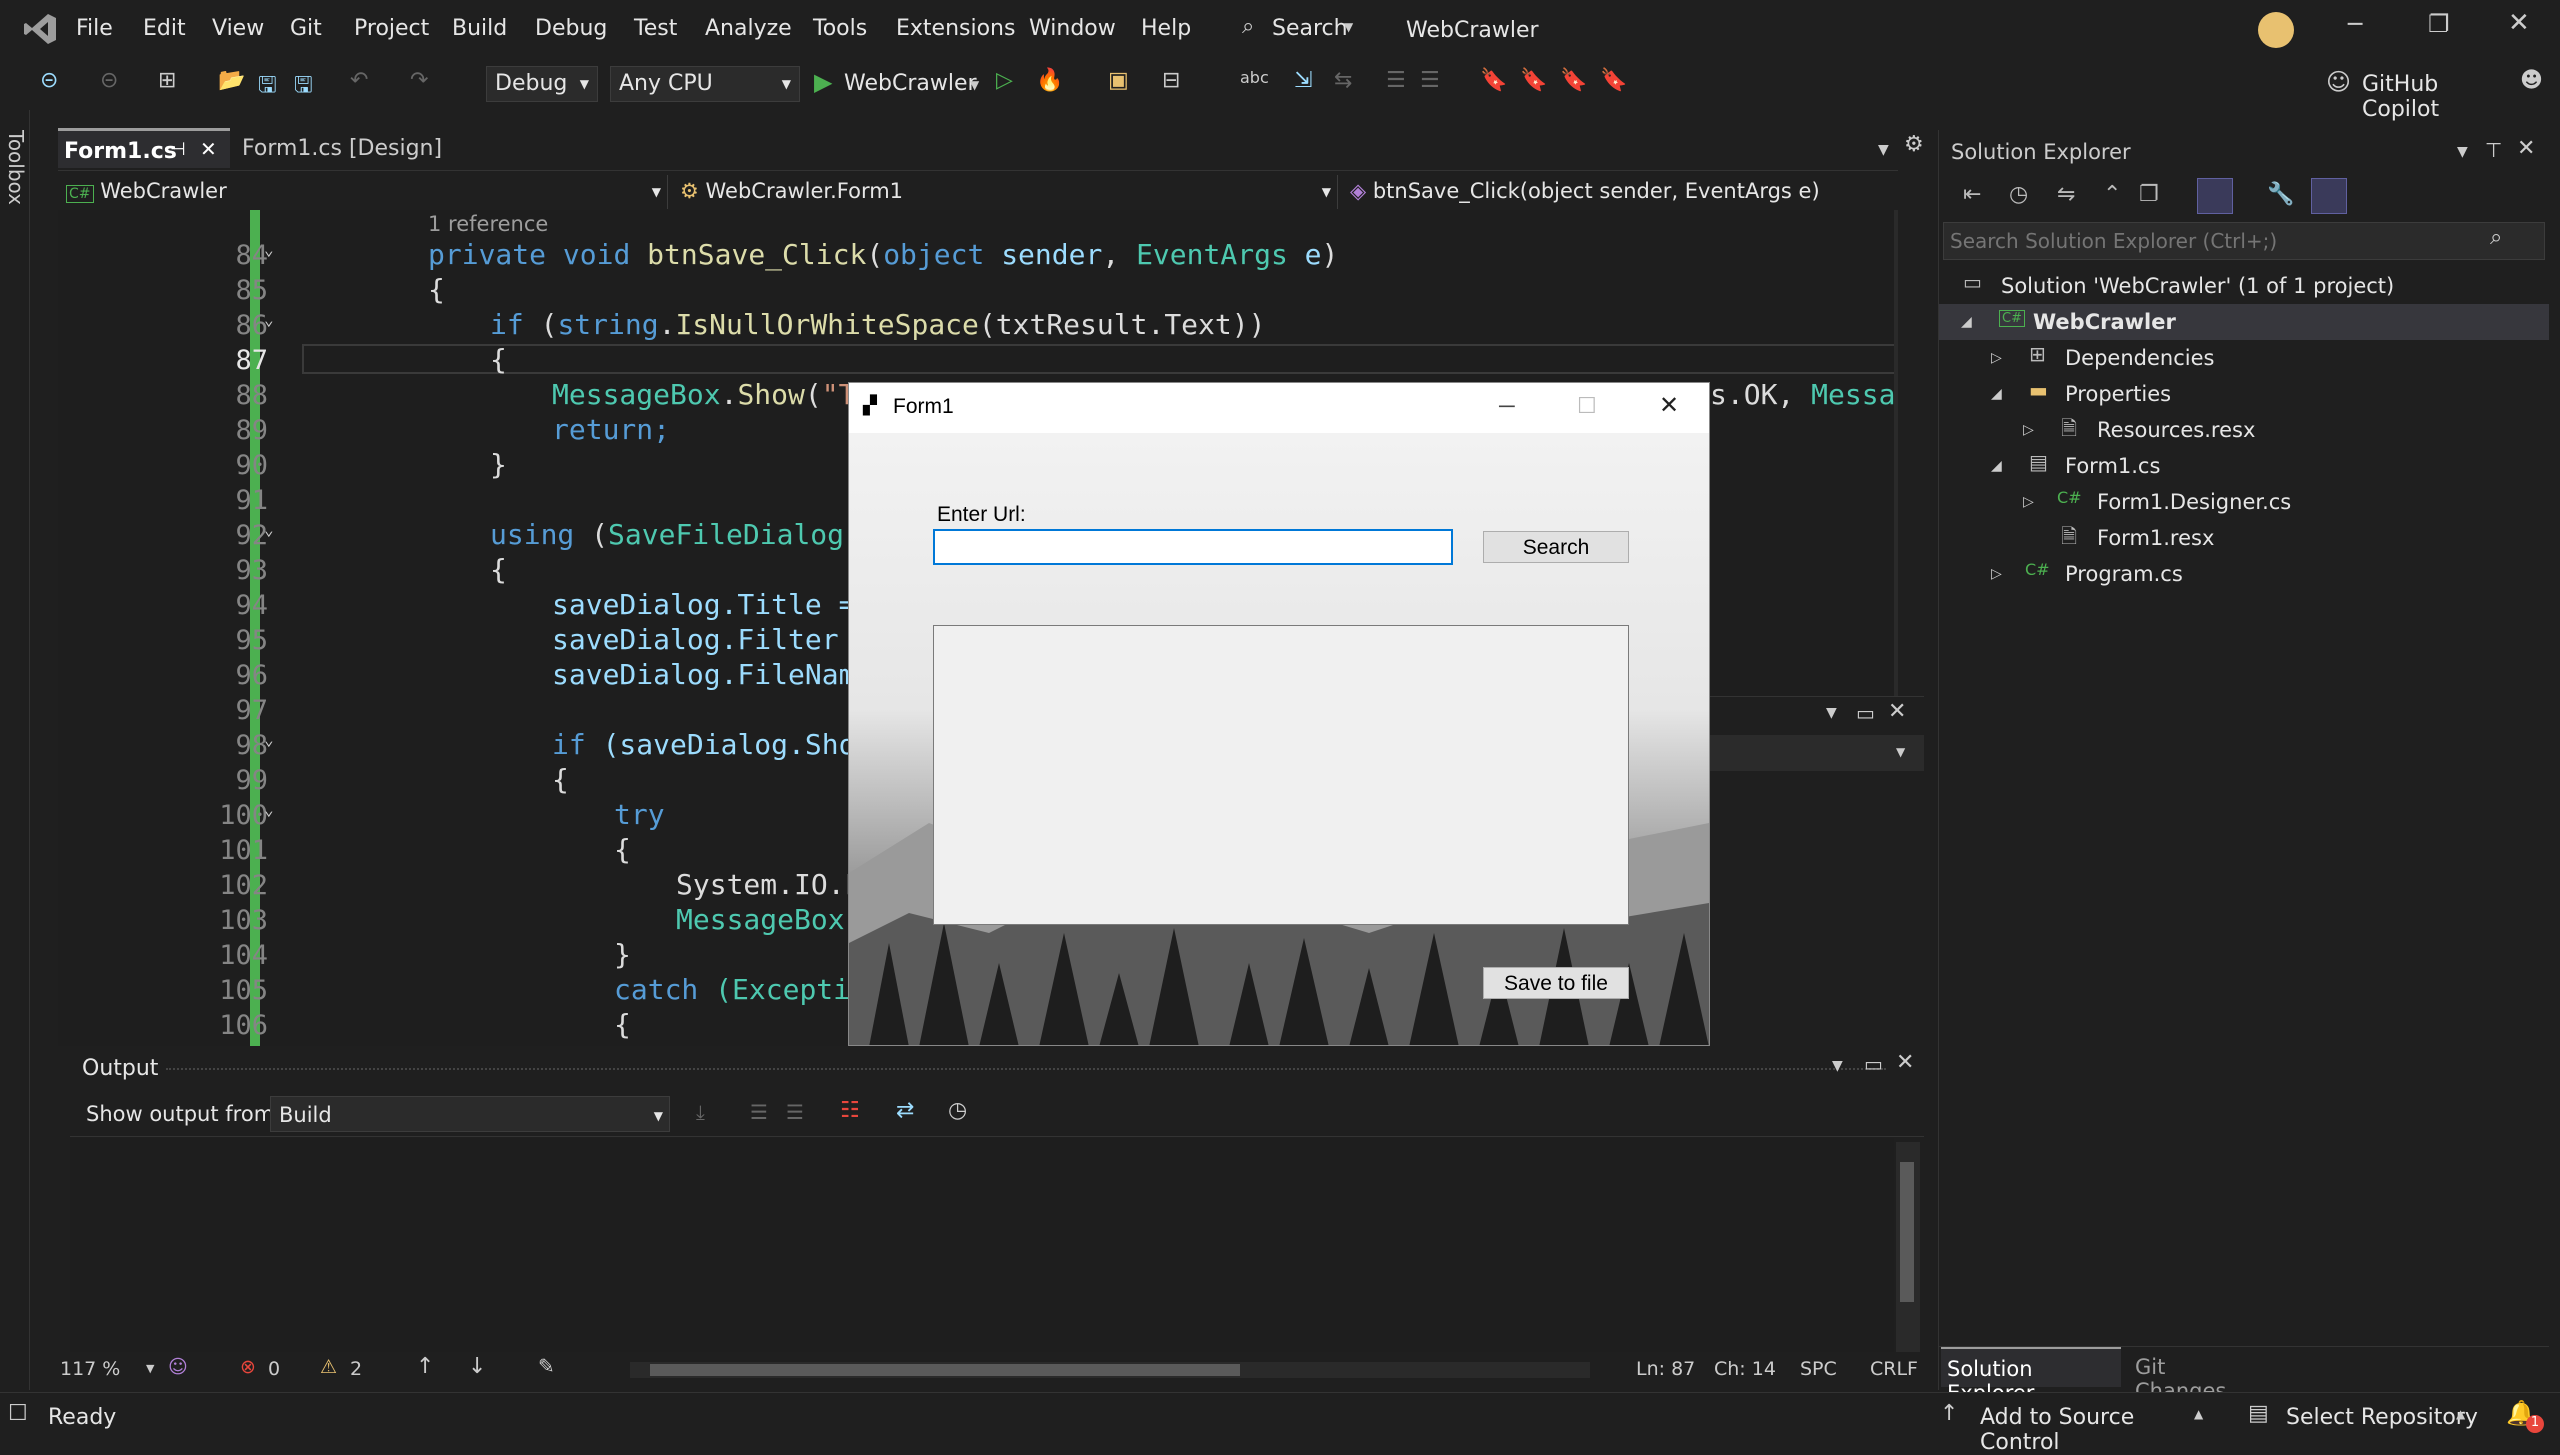  I want to click on tool-window-dropdown: ▼, so click(1817, 753).